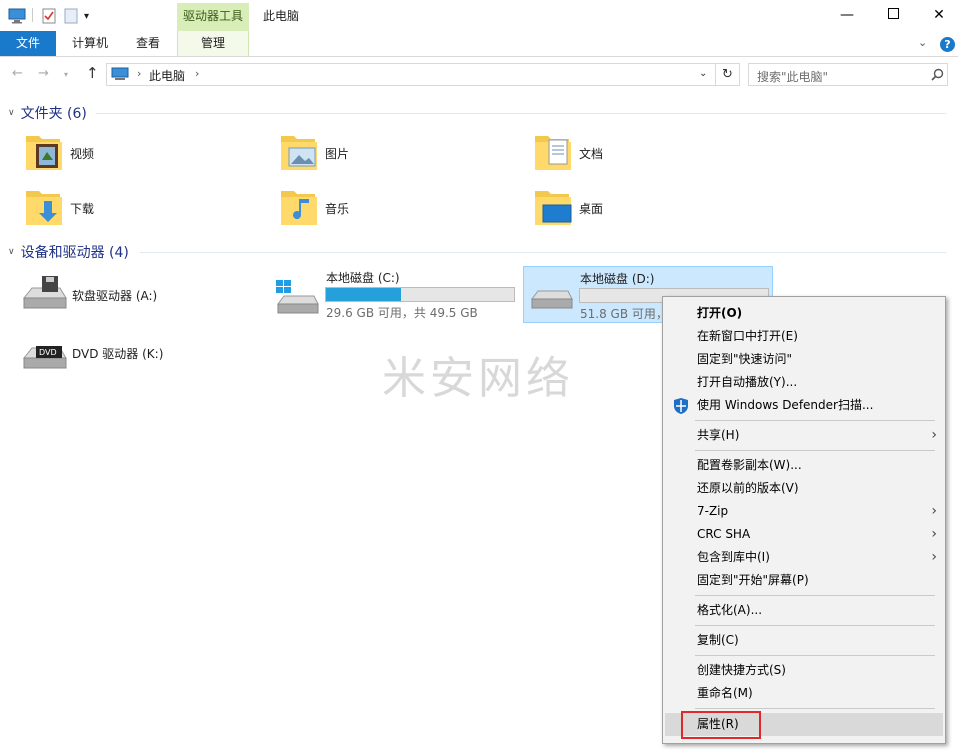 This screenshot has width=958, height=756. What do you see at coordinates (66, 74) in the screenshot?
I see `recent-locations-icon: ▾` at bounding box center [66, 74].